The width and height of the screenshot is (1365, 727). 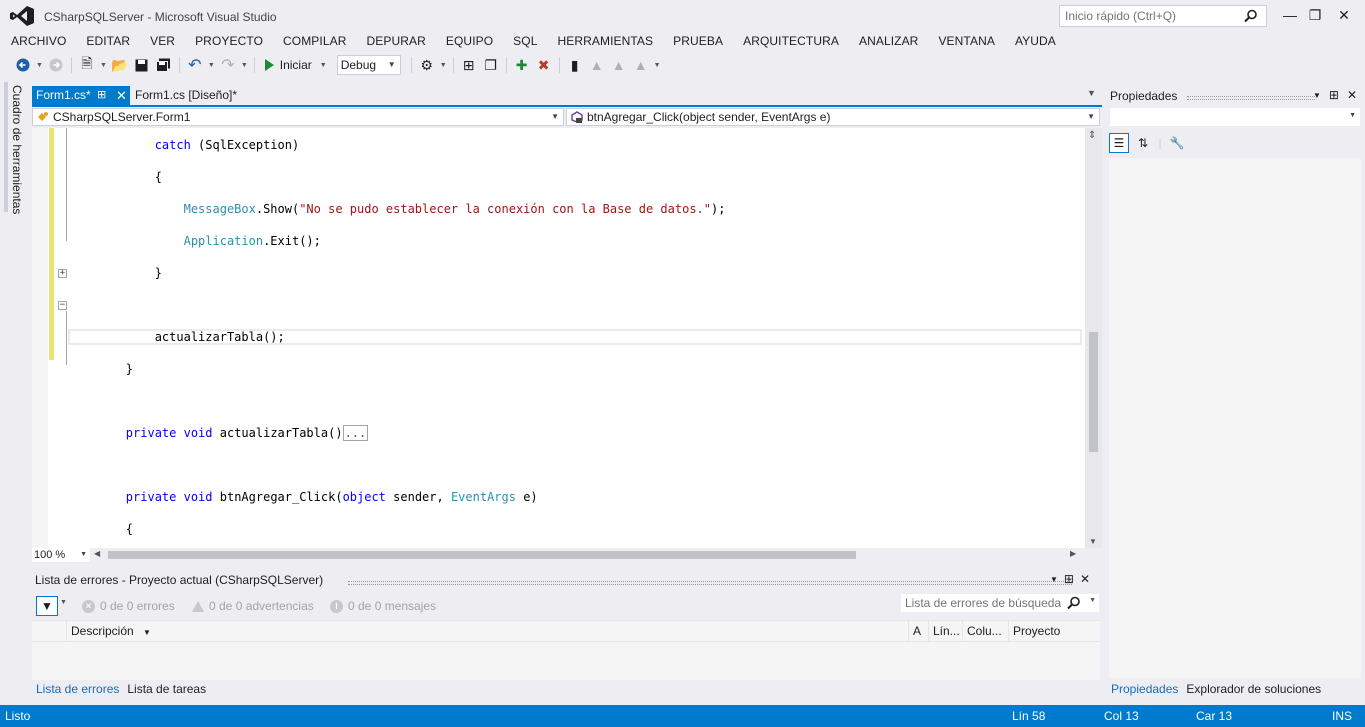 What do you see at coordinates (619, 65) in the screenshot?
I see `next-bookmark-icon: ▲` at bounding box center [619, 65].